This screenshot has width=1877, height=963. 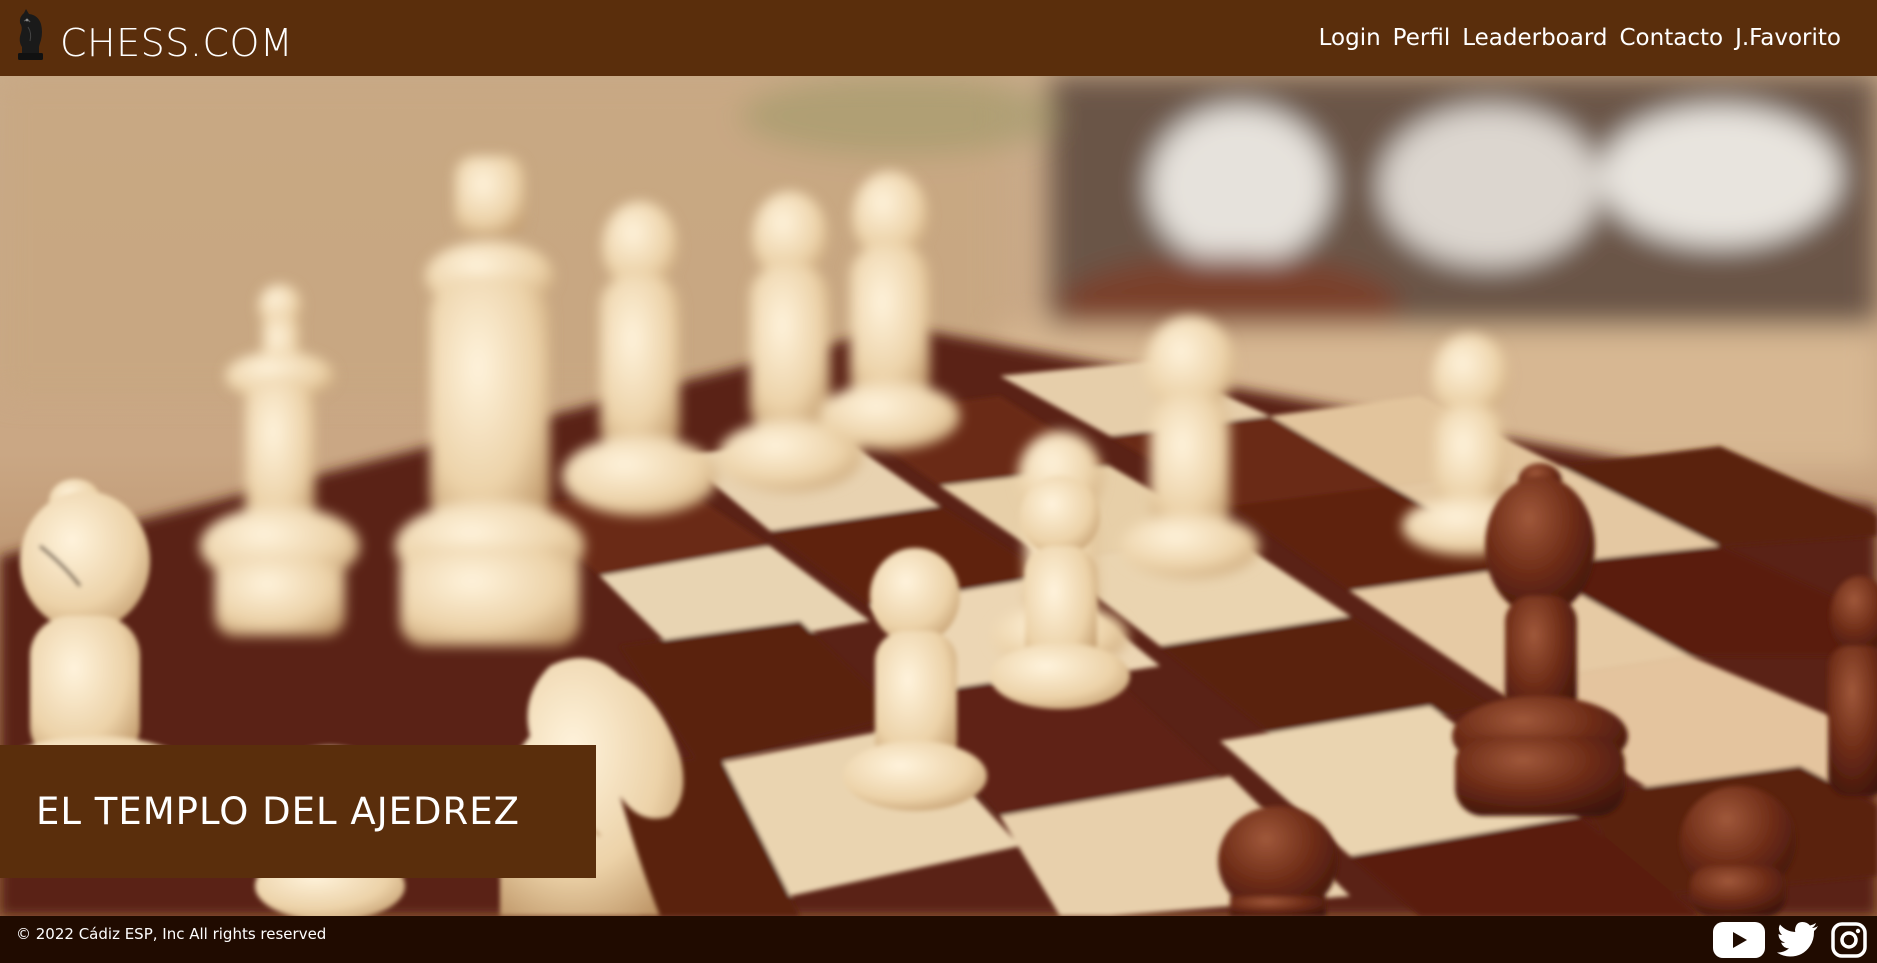 What do you see at coordinates (278, 811) in the screenshot?
I see `hero-title: EL TEMPLO DEL AJEDREZ` at bounding box center [278, 811].